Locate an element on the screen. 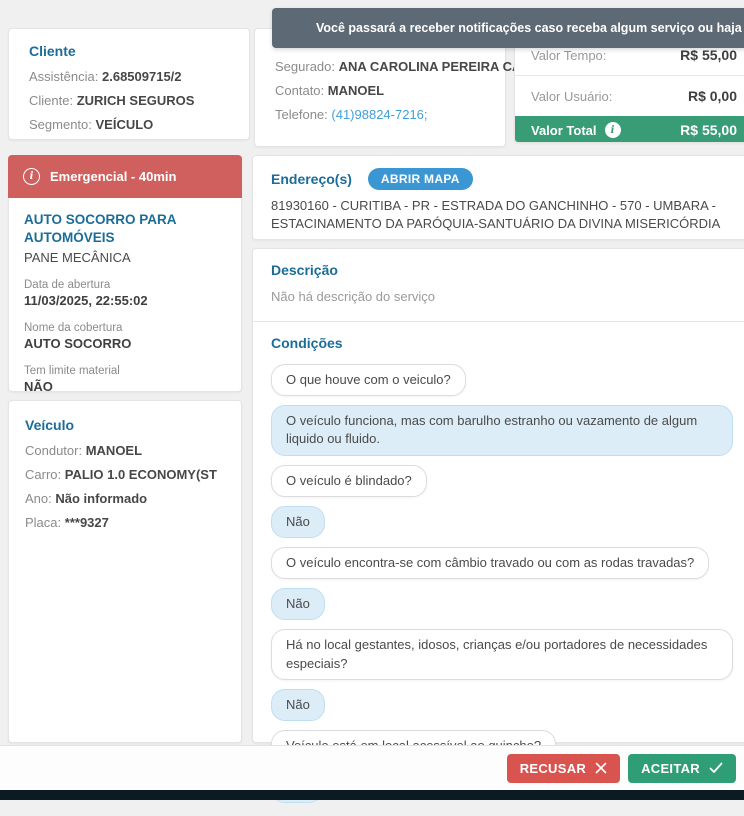 The width and height of the screenshot is (744, 816). car-label: Carro: is located at coordinates (43, 474).